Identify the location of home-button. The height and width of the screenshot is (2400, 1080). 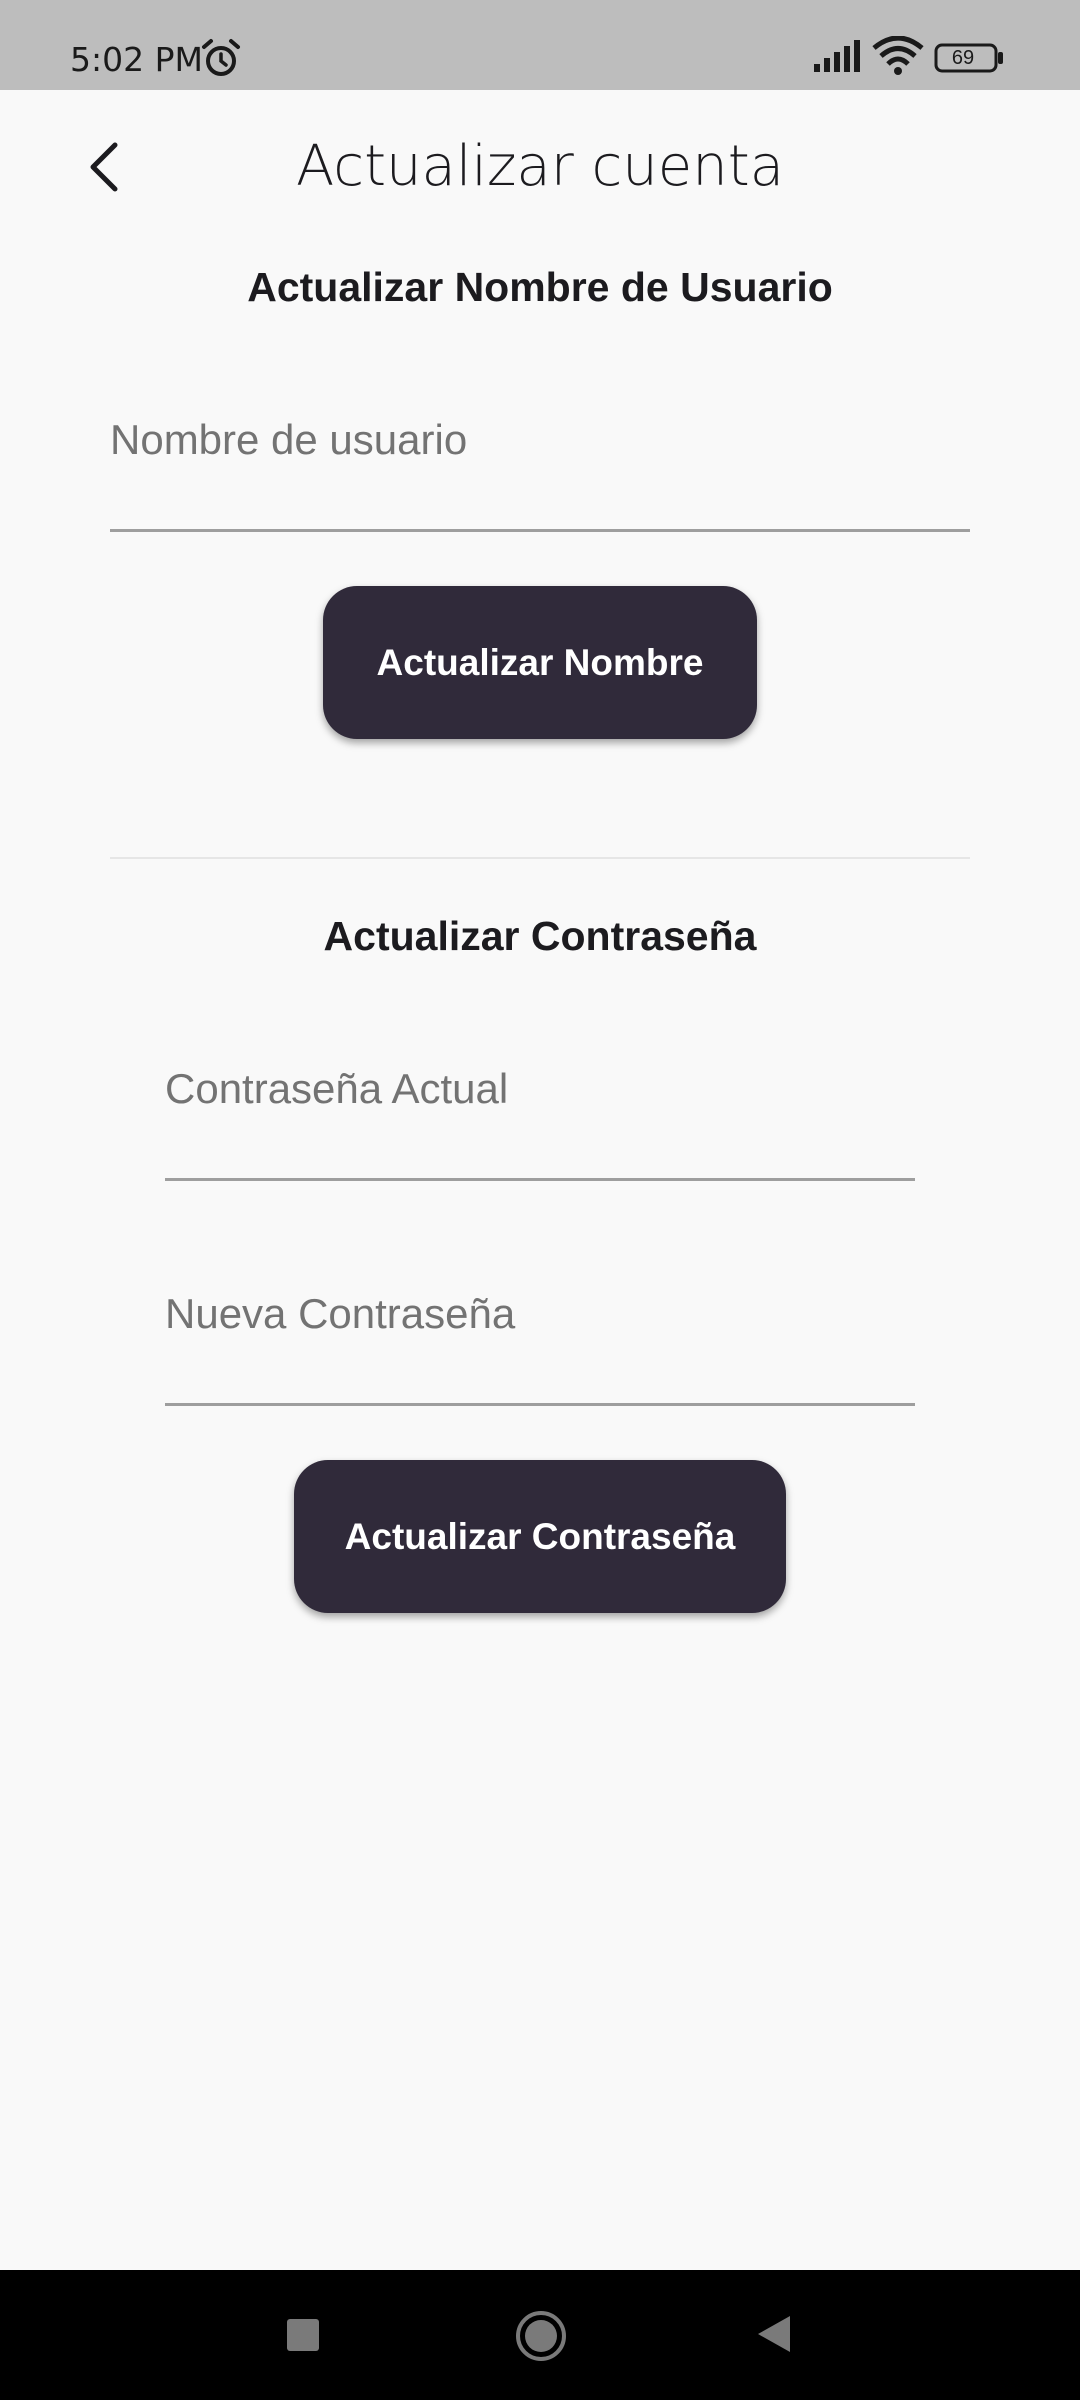
(541, 2338).